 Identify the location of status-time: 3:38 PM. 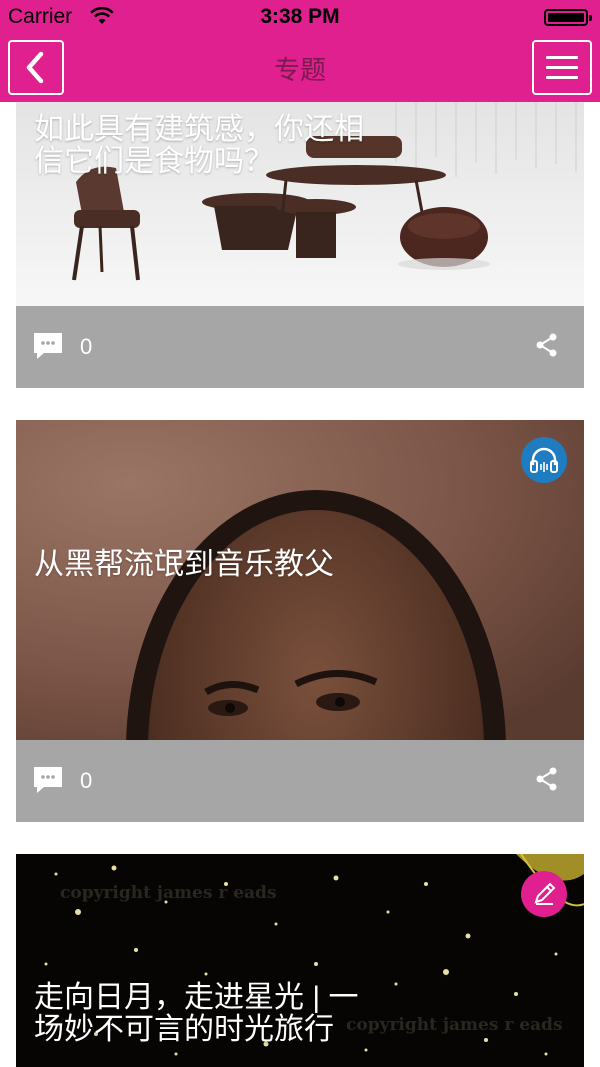
(300, 16).